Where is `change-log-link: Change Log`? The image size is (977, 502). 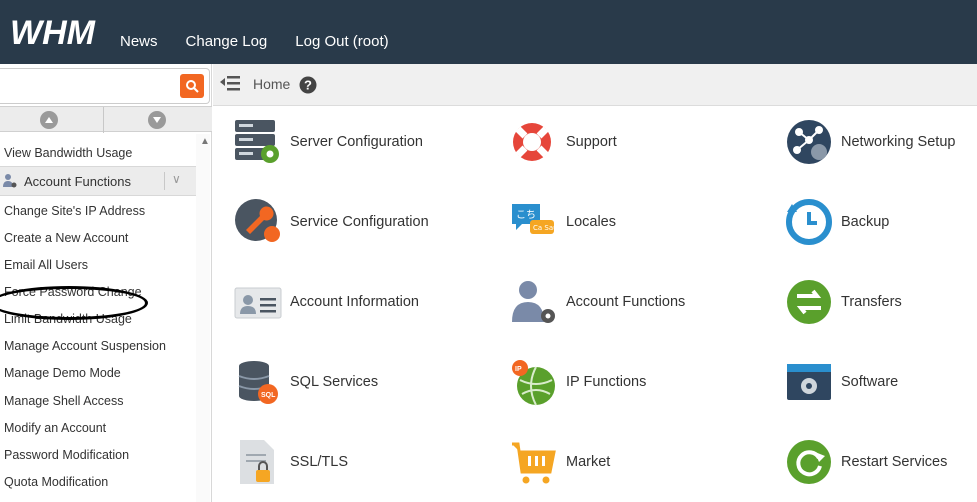 change-log-link: Change Log is located at coordinates (227, 41).